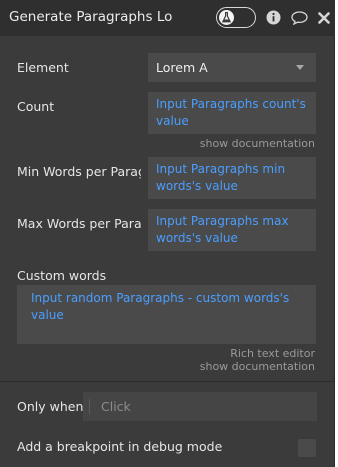 This screenshot has width=338, height=467. What do you see at coordinates (50, 406) in the screenshot?
I see `only-when-label: Only when` at bounding box center [50, 406].